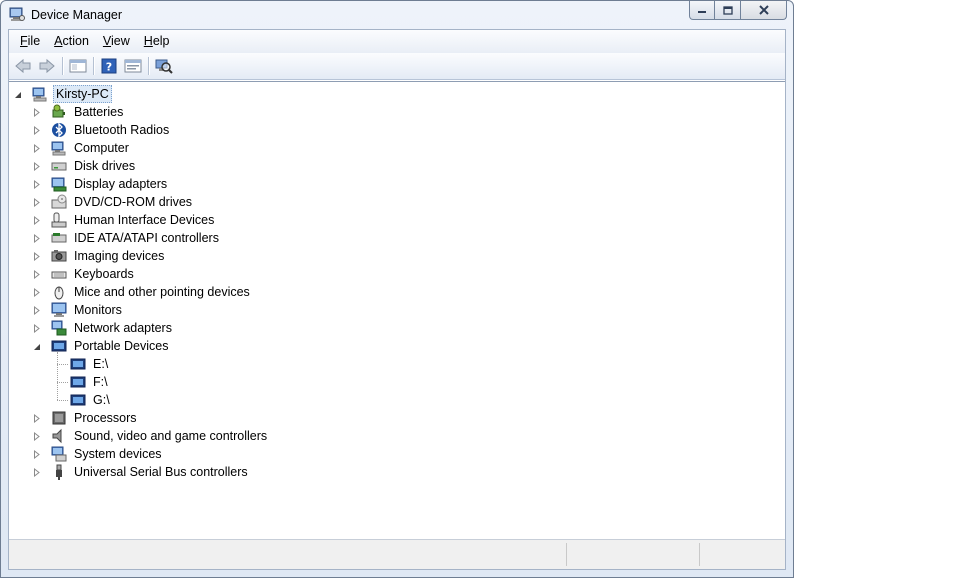 The width and height of the screenshot is (960, 579). What do you see at coordinates (148, 41) in the screenshot?
I see `menu-accelerator: H` at bounding box center [148, 41].